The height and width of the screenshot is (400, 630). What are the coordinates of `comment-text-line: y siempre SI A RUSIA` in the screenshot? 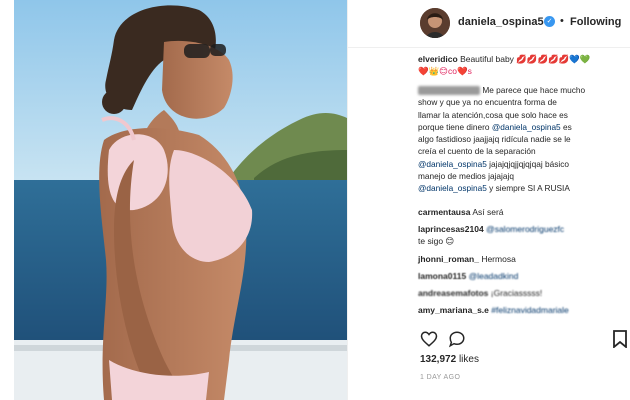 It's located at (529, 188).